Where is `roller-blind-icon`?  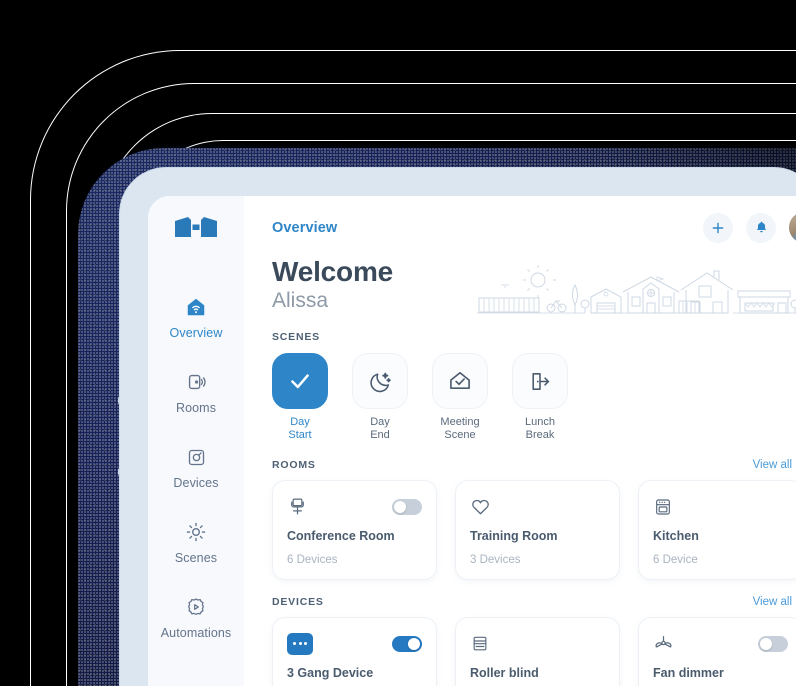 roller-blind-icon is located at coordinates (480, 644).